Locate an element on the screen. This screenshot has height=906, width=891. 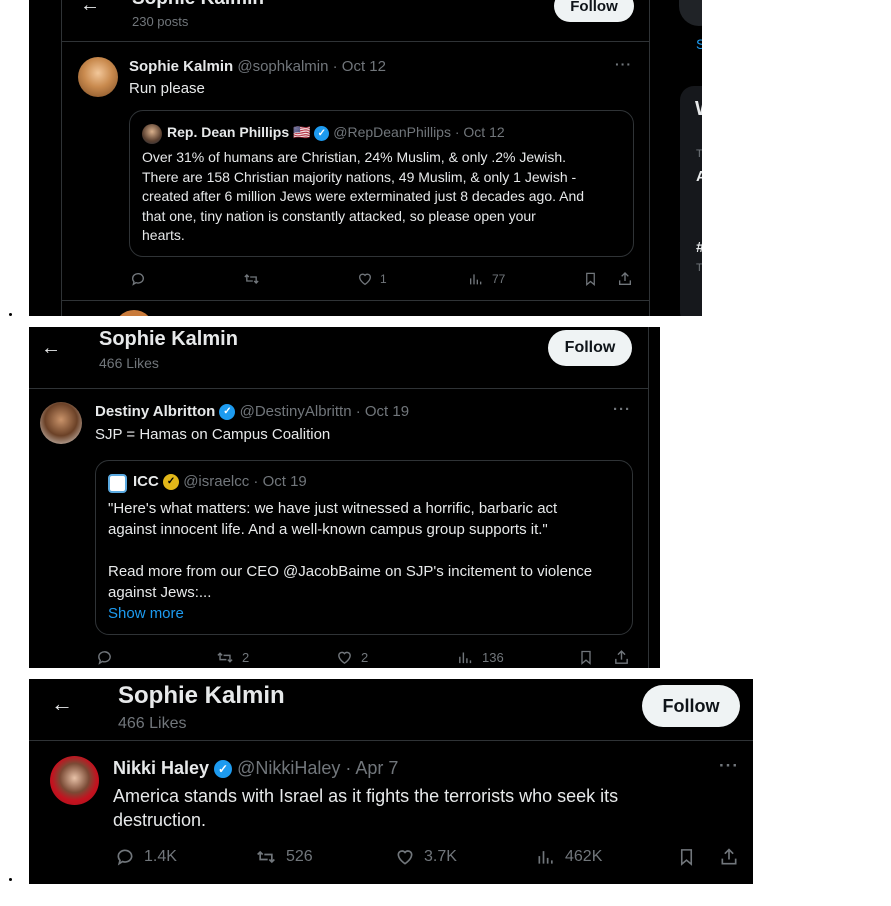
repost-button: 526 is located at coordinates (284, 857).